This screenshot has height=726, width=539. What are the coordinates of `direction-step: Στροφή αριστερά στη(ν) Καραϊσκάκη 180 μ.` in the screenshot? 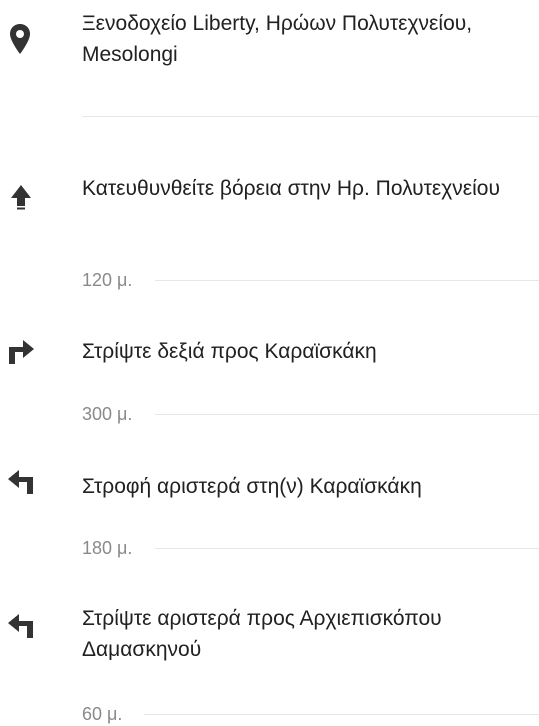 It's located at (269, 515).